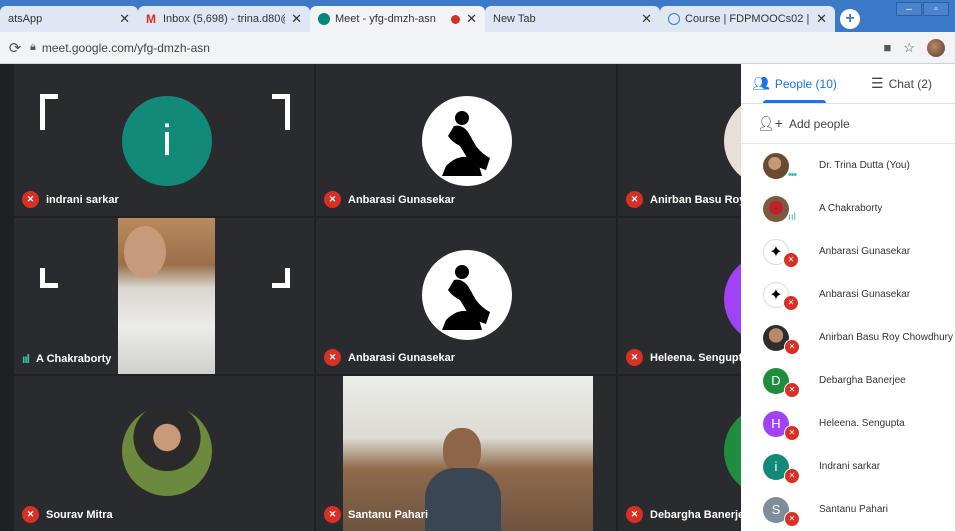  Describe the element at coordinates (69, 19) in the screenshot. I see `tab-whatsapp: atsApp ✕` at that location.